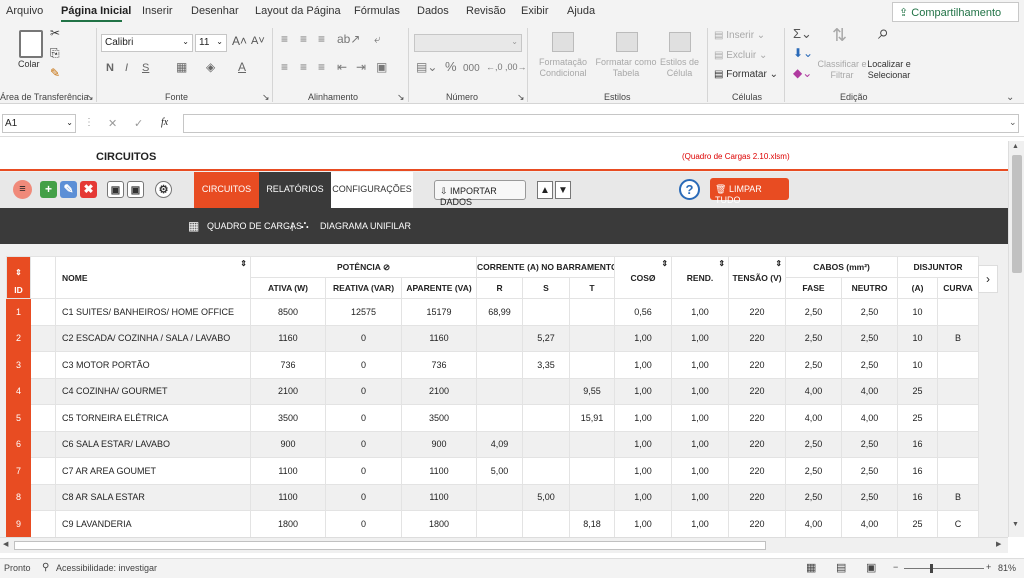  What do you see at coordinates (295, 190) in the screenshot?
I see `tab-relatorios: RELATÓRIOS` at bounding box center [295, 190].